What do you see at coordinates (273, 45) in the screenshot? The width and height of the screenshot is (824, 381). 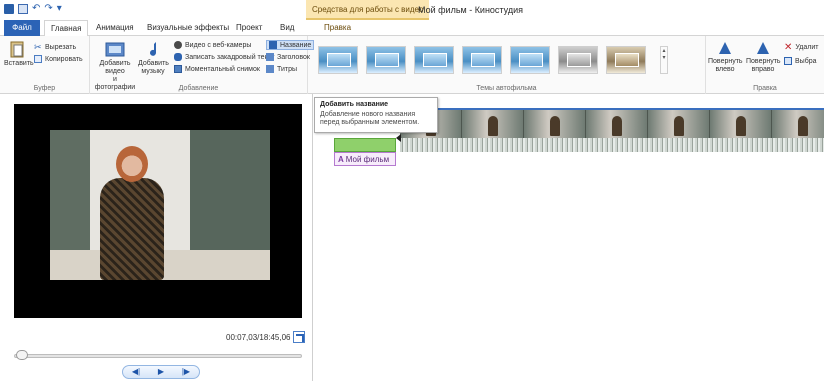 I see `title-icon` at bounding box center [273, 45].